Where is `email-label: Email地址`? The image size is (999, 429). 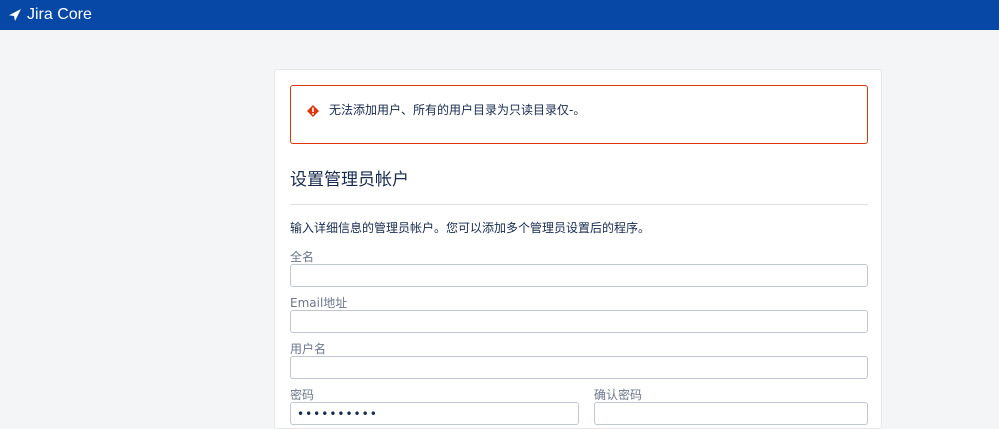
email-label: Email地址 is located at coordinates (319, 303).